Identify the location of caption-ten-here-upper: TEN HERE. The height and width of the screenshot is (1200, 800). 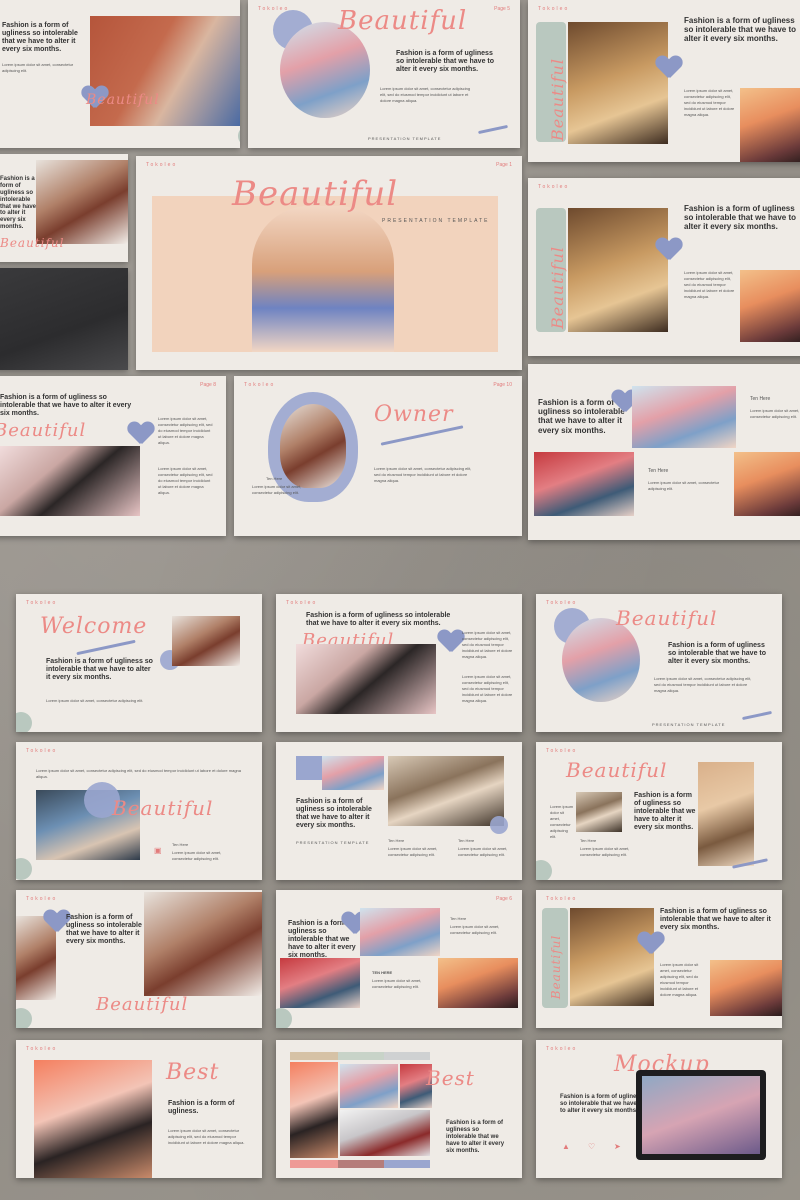
(382, 972).